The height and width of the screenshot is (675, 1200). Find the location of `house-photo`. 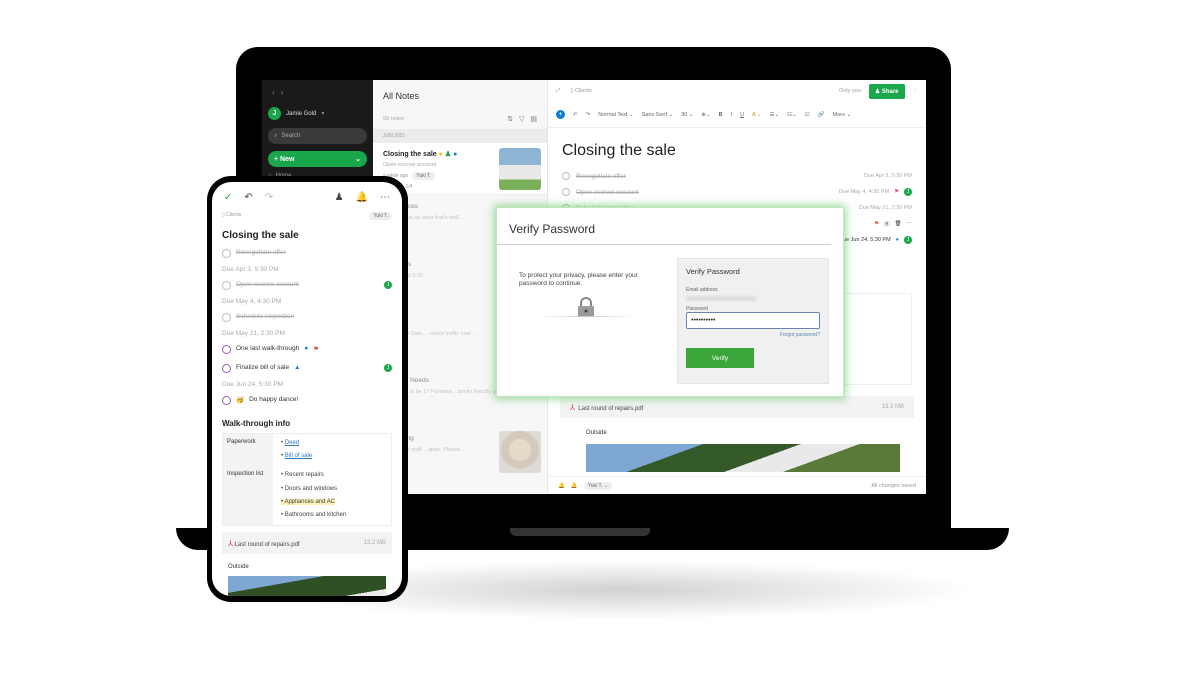

house-photo is located at coordinates (307, 586).